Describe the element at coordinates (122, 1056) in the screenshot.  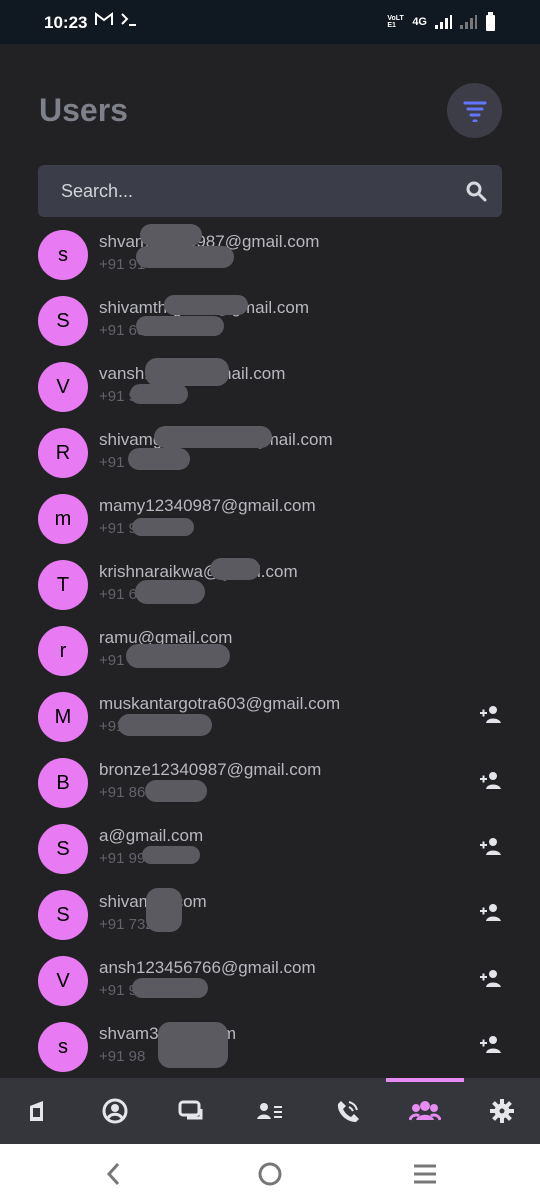
I see `user-phone: +91 98` at that location.